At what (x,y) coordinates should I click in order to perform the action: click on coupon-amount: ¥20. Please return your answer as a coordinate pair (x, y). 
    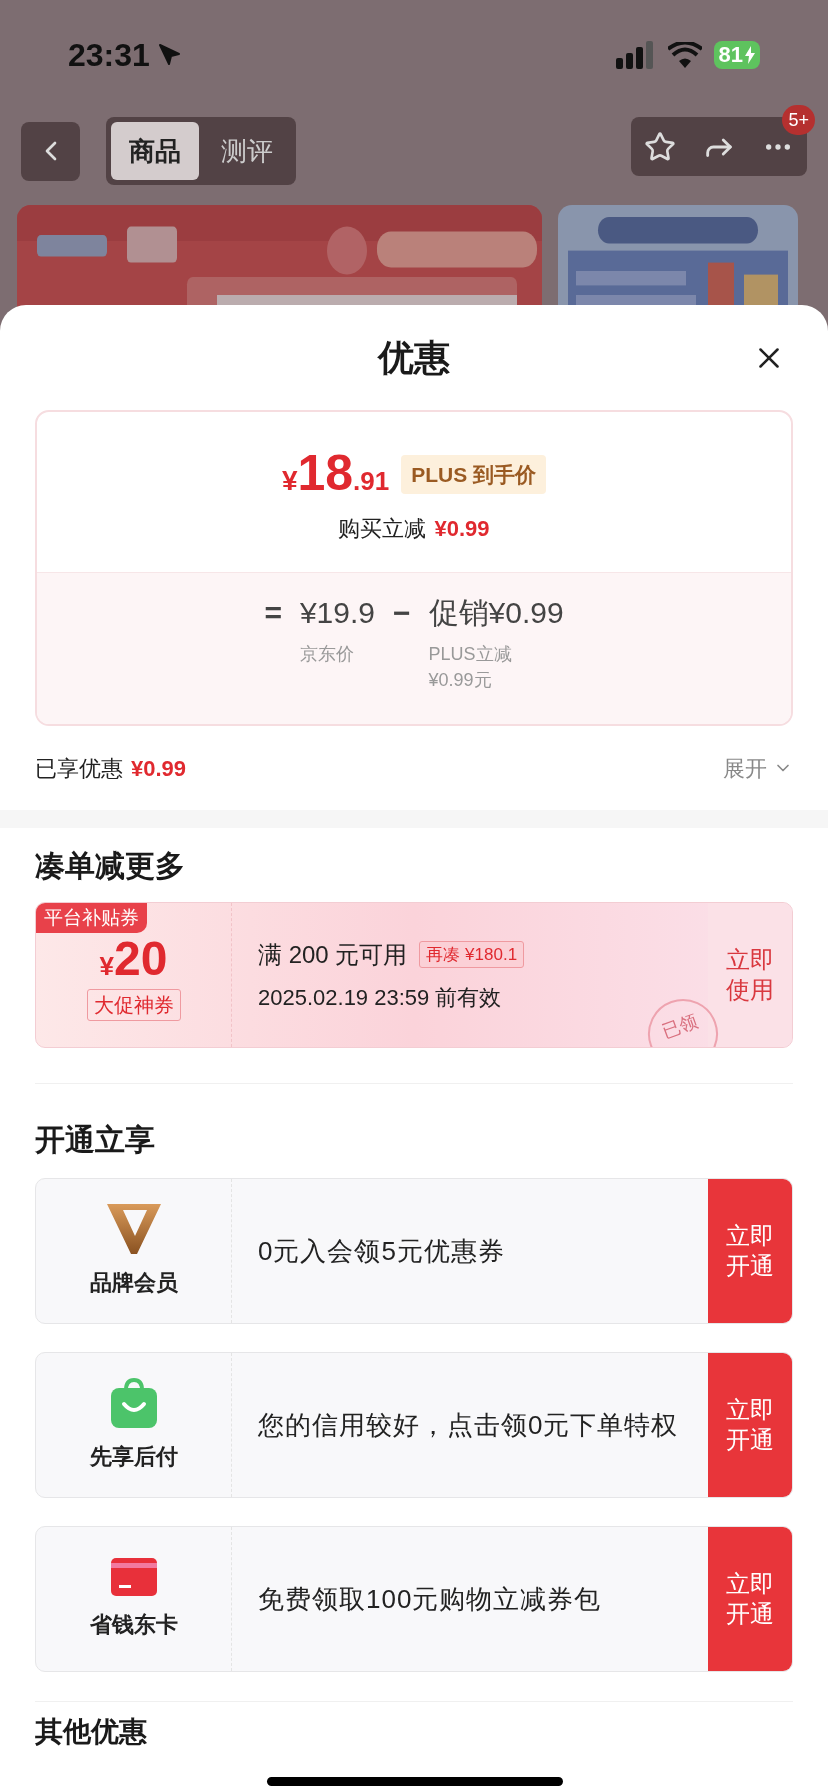
    Looking at the image, I should click on (133, 959).